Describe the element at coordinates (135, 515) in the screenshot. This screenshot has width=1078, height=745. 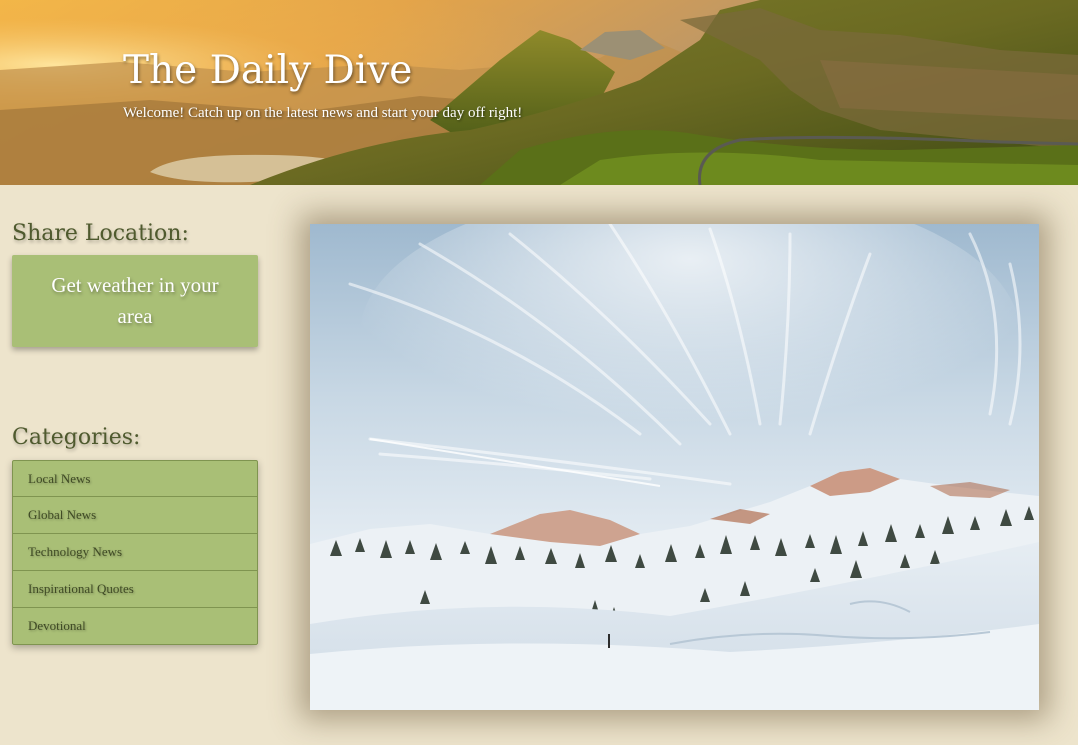
I see `category-global-news: Global News` at that location.